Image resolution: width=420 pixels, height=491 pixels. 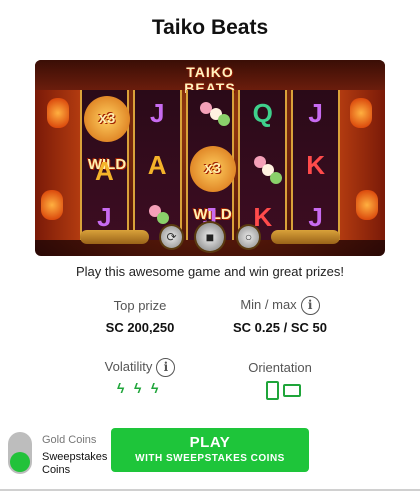 I want to click on minmax-label: Min / max, so click(x=268, y=304).